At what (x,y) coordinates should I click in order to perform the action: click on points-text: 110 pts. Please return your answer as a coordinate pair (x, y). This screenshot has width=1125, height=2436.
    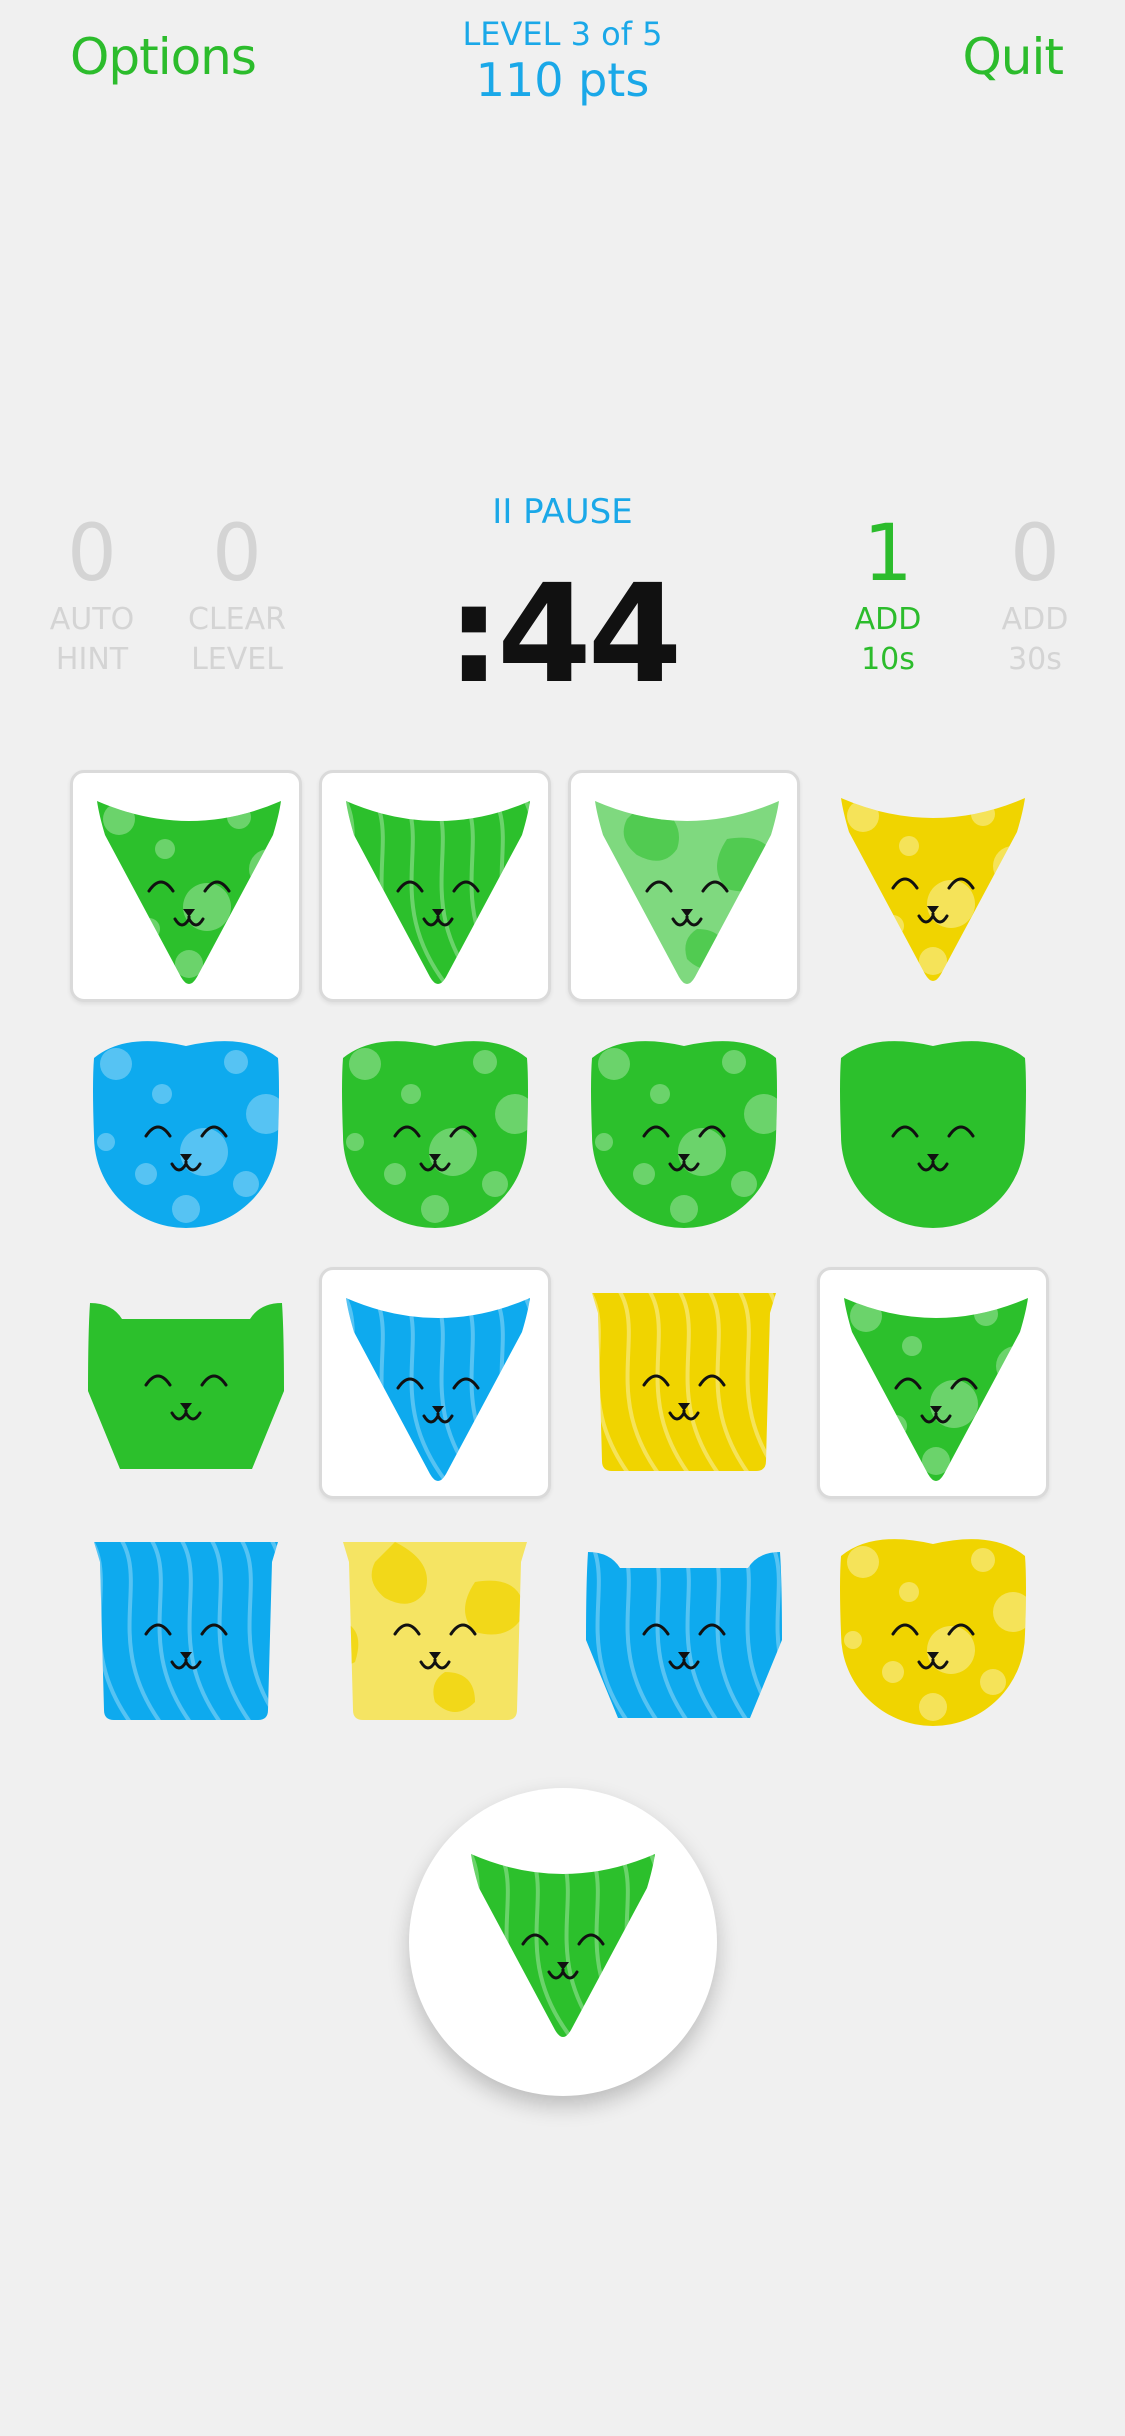
    Looking at the image, I should click on (562, 80).